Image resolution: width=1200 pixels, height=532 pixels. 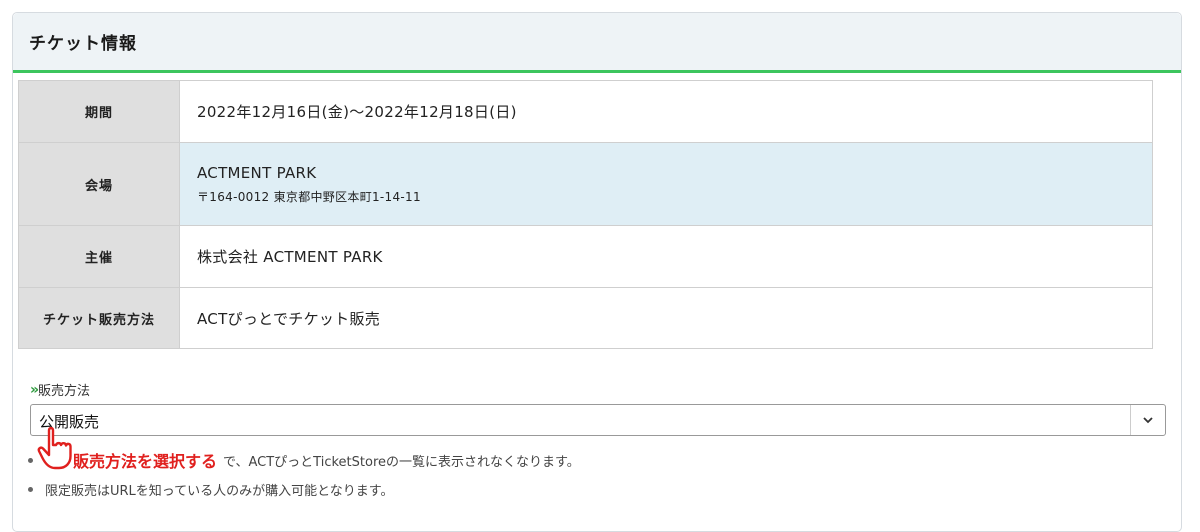 I want to click on note-text-limited: 限定販売はURLを知っている人のみが購入可能となります。, so click(x=219, y=491).